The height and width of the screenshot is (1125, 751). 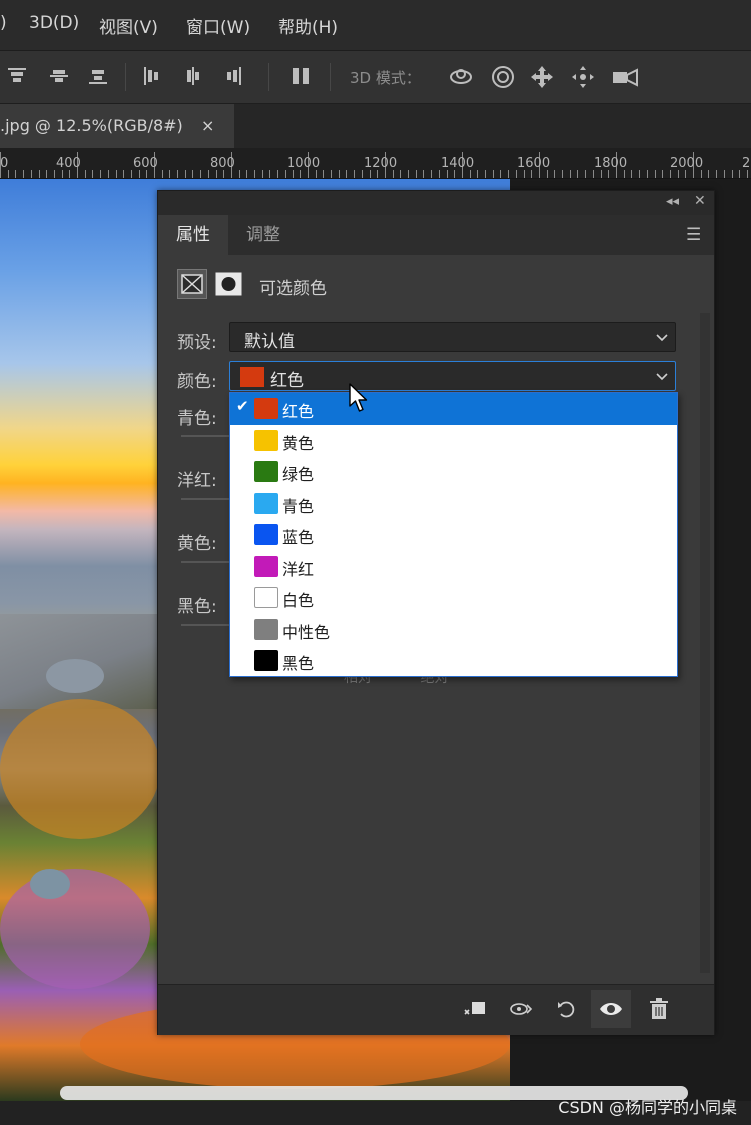 What do you see at coordinates (453, 567) in the screenshot?
I see `color-option-magenta: 洋红` at bounding box center [453, 567].